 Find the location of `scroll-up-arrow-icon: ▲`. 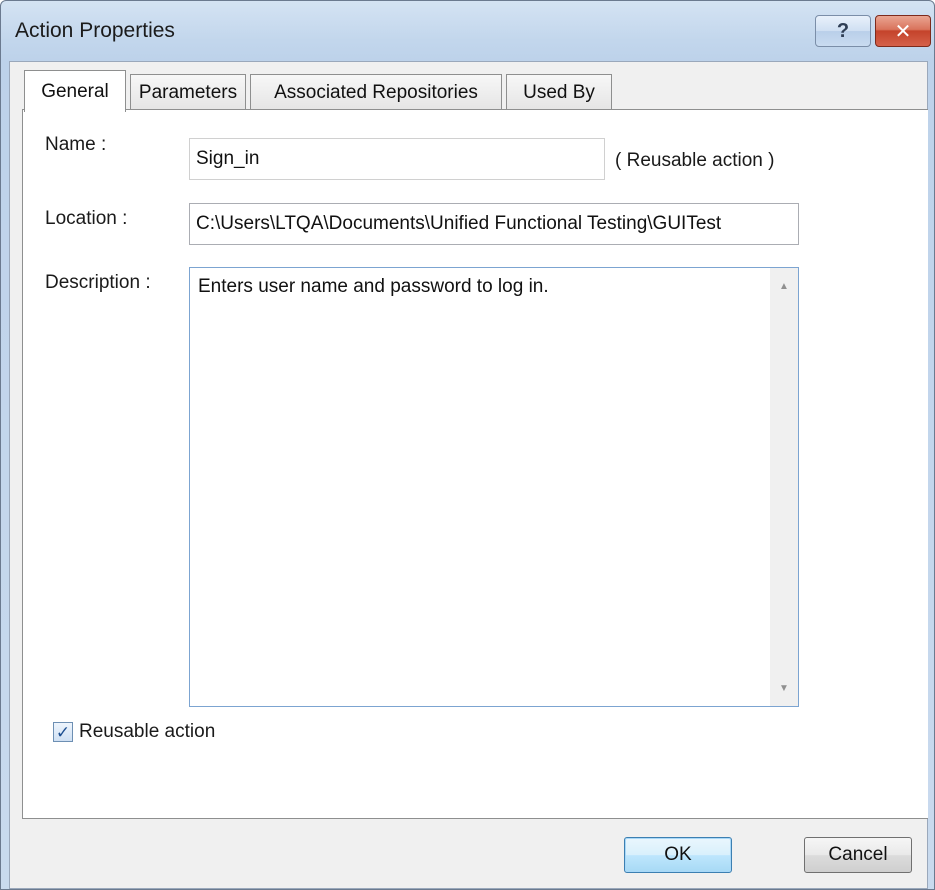

scroll-up-arrow-icon: ▲ is located at coordinates (784, 286).